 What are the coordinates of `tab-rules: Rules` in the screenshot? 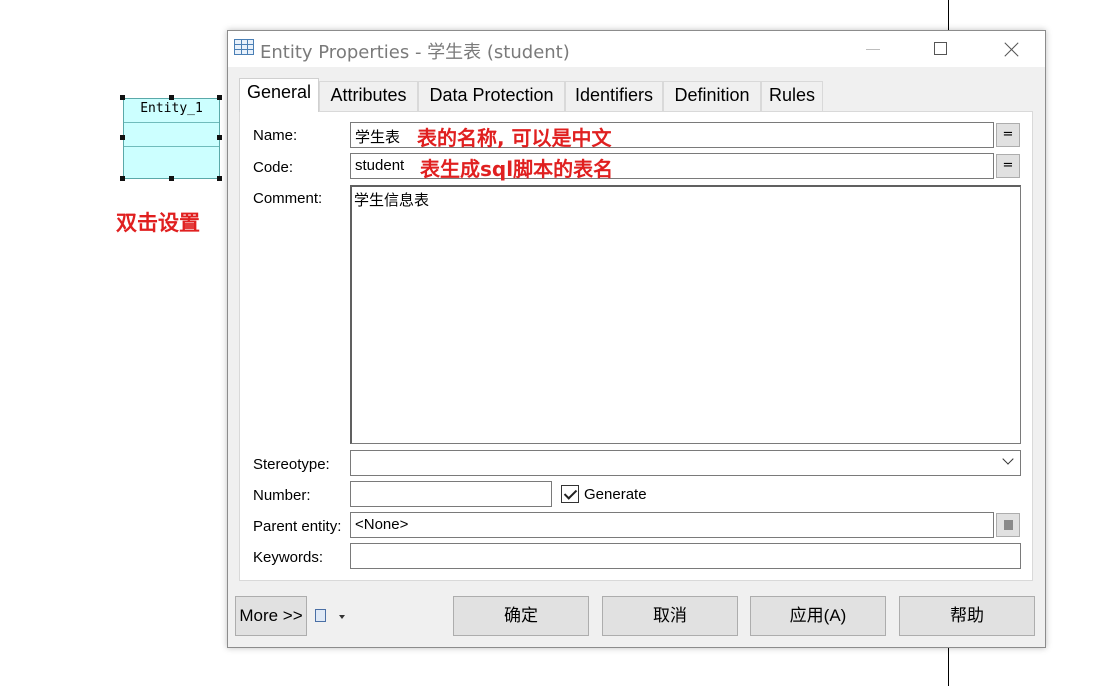 It's located at (792, 96).